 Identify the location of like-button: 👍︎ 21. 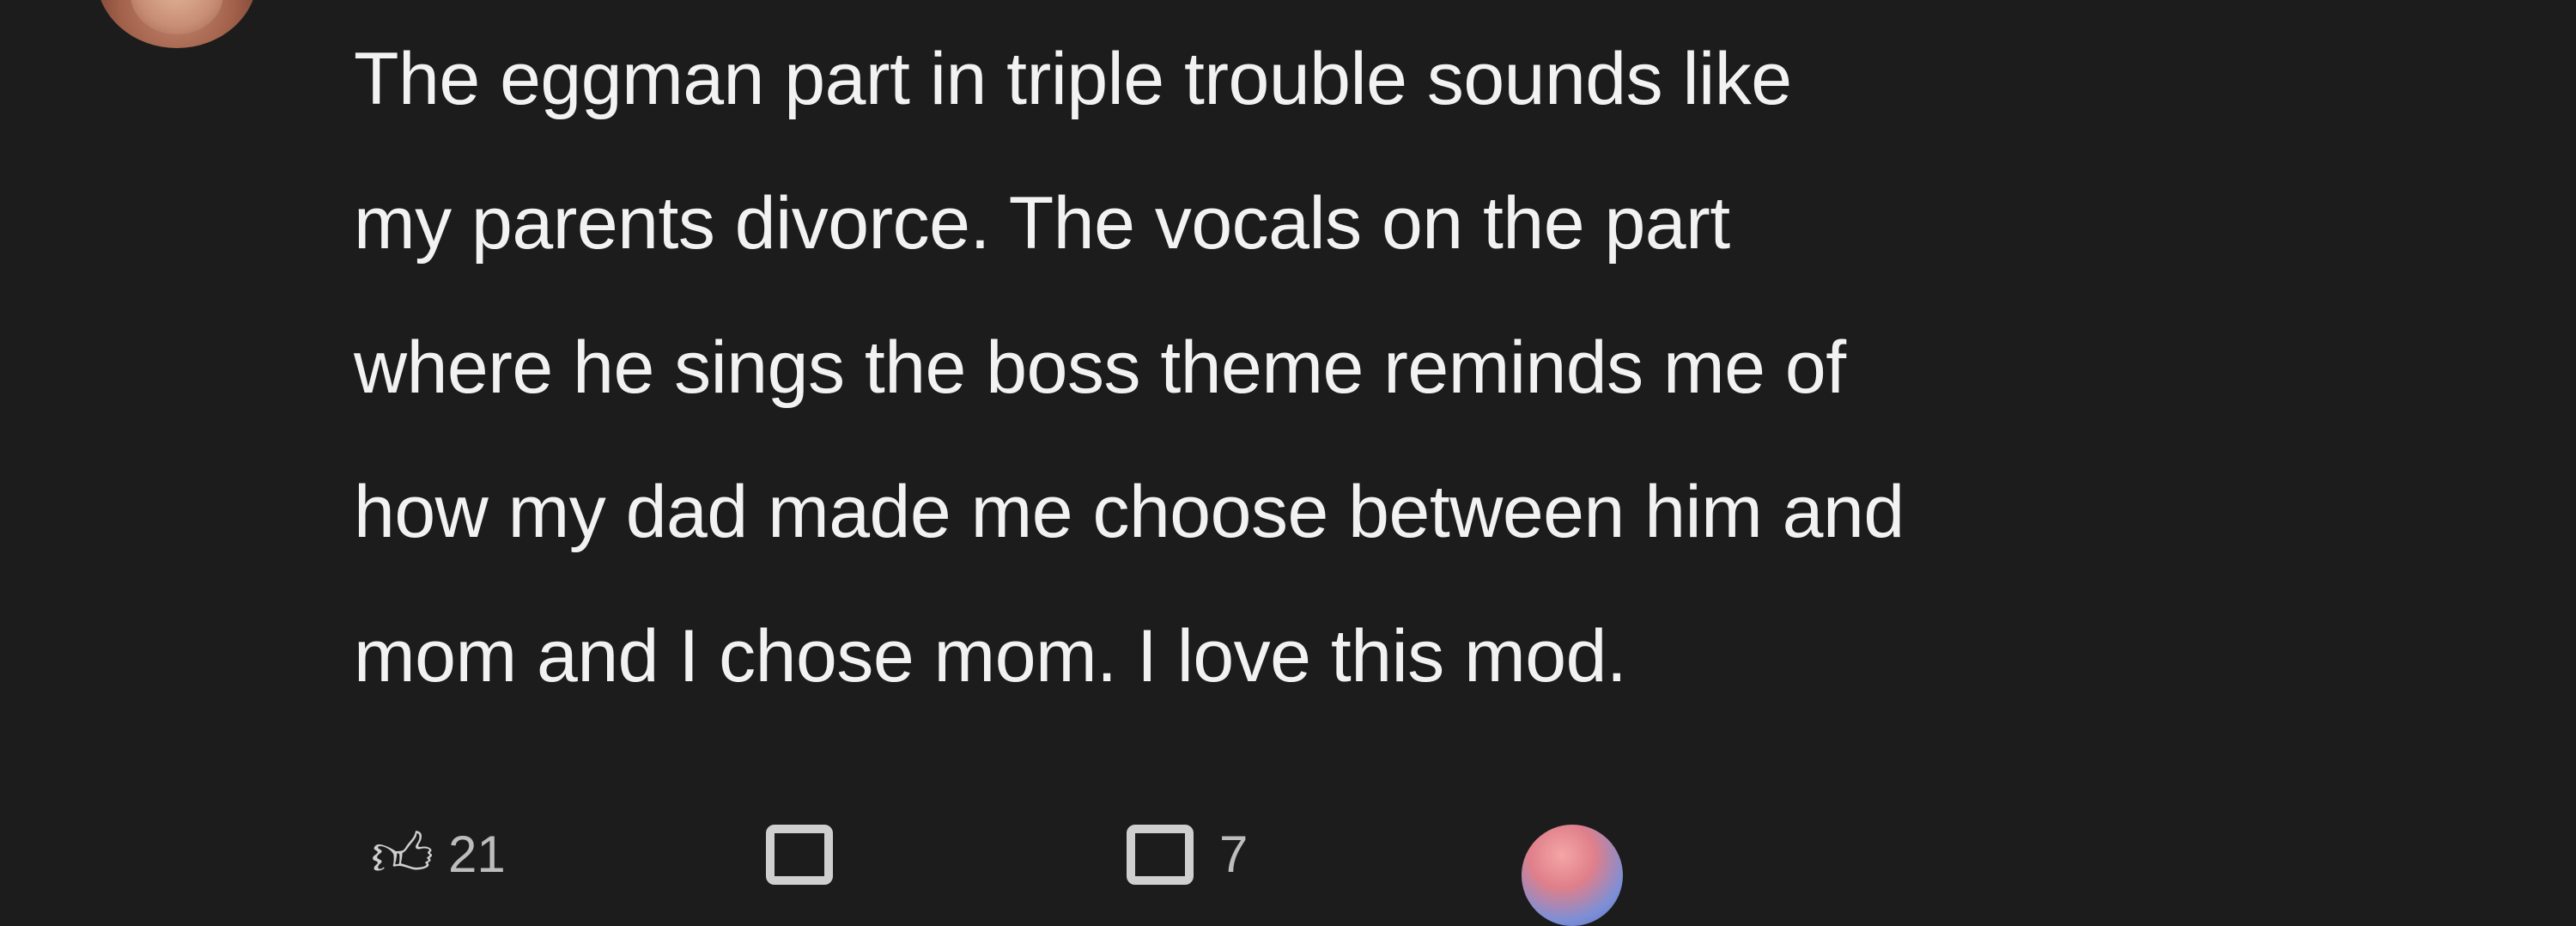
(439, 859).